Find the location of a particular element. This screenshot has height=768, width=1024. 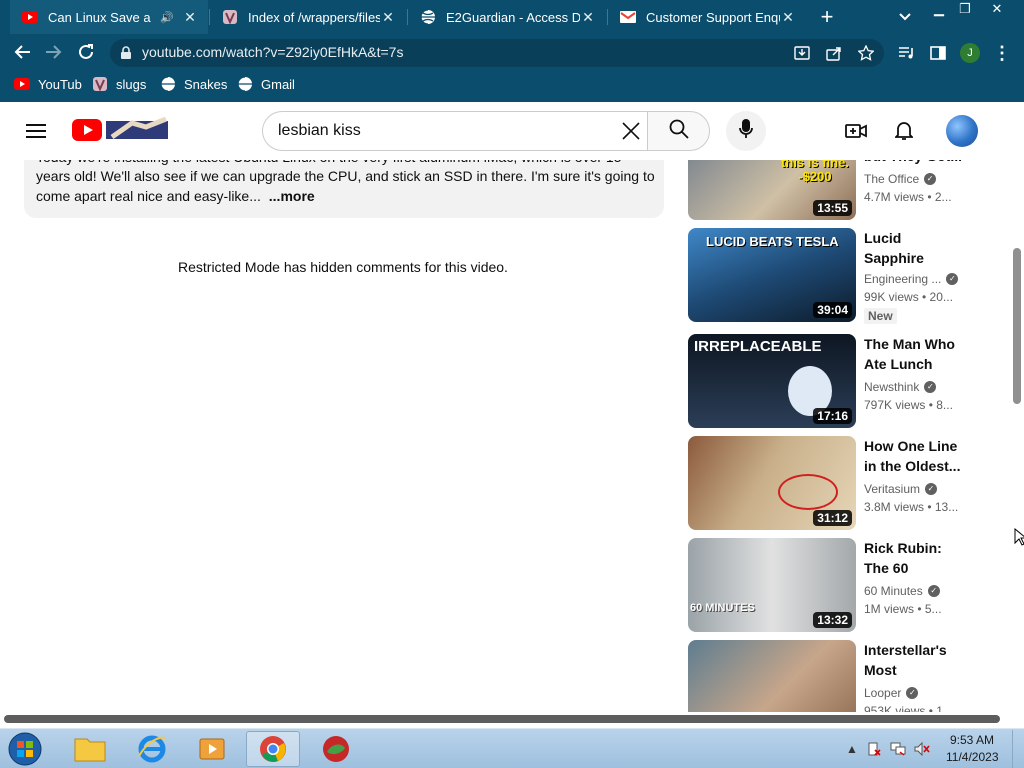

profile-avatar: J is located at coordinates (970, 53).